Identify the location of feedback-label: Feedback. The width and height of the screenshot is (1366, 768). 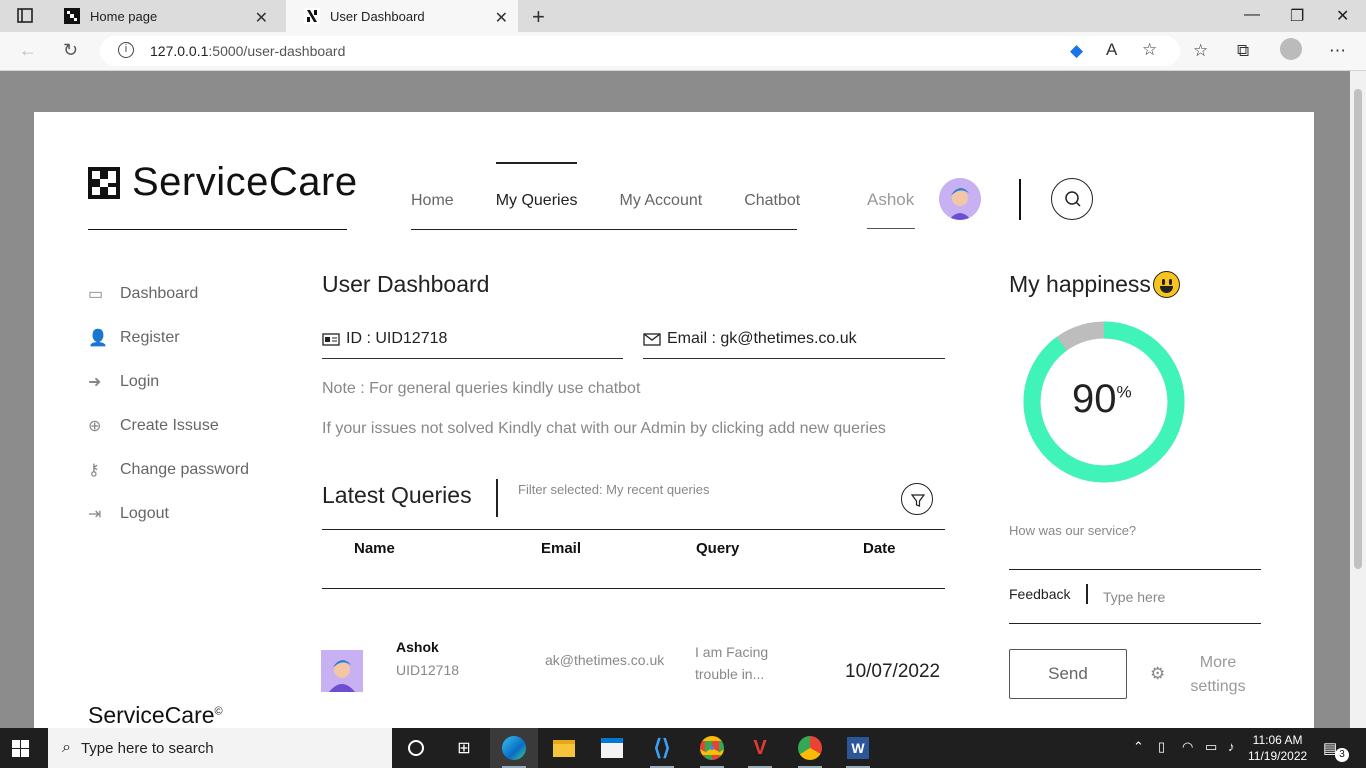
(1040, 594).